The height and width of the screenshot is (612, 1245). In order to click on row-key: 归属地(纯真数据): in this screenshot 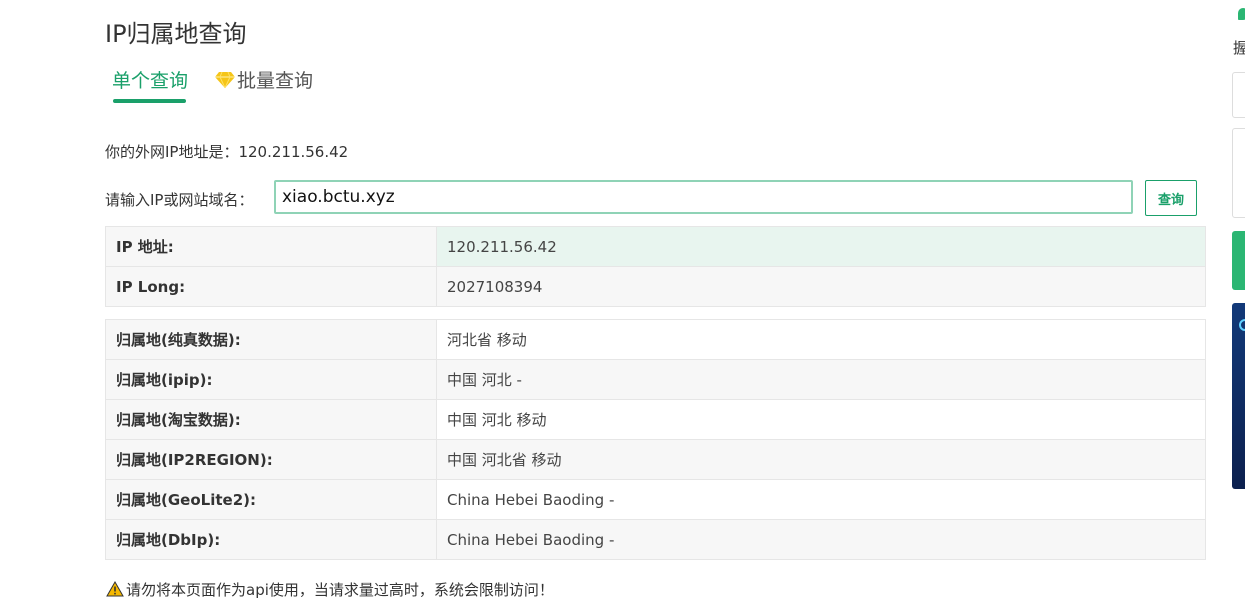, I will do `click(271, 339)`.